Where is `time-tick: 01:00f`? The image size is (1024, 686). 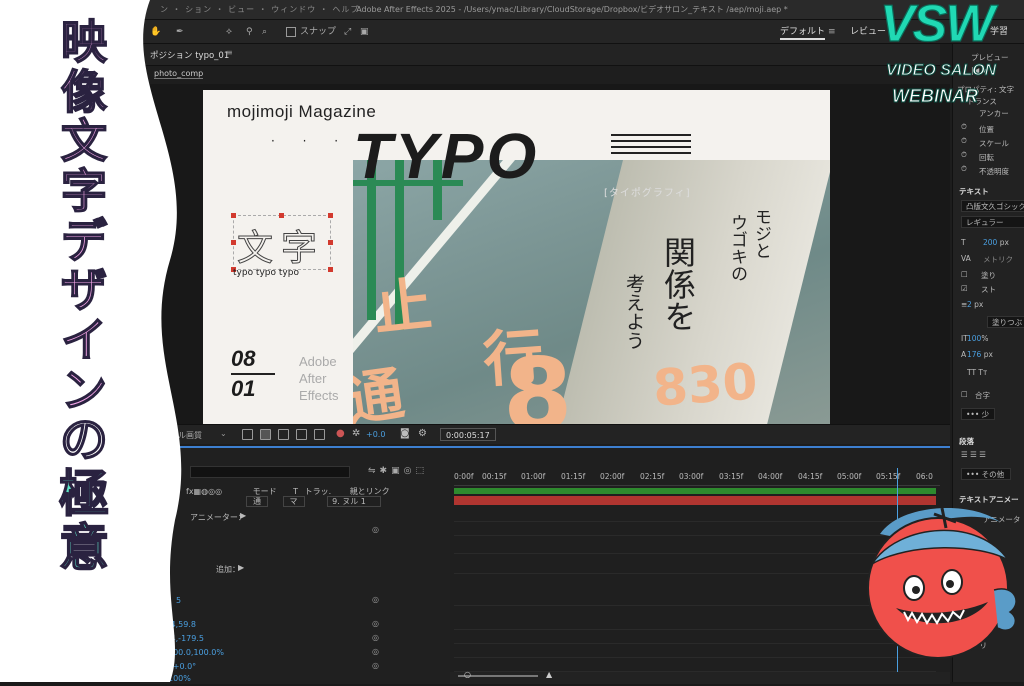 time-tick: 01:00f is located at coordinates (533, 476).